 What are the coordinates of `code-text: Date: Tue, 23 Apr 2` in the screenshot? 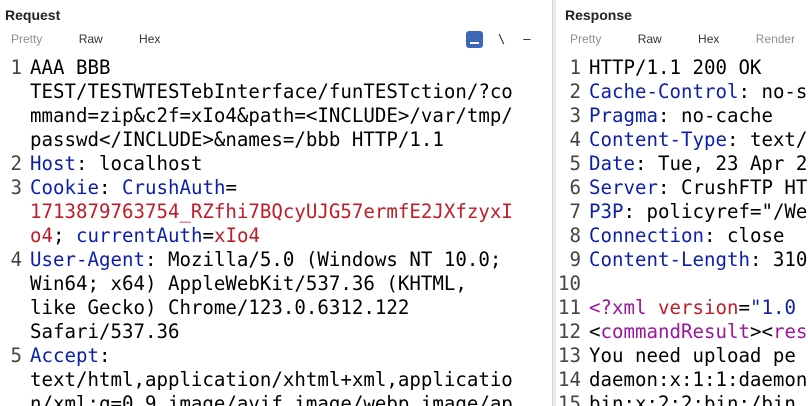 It's located at (698, 164).